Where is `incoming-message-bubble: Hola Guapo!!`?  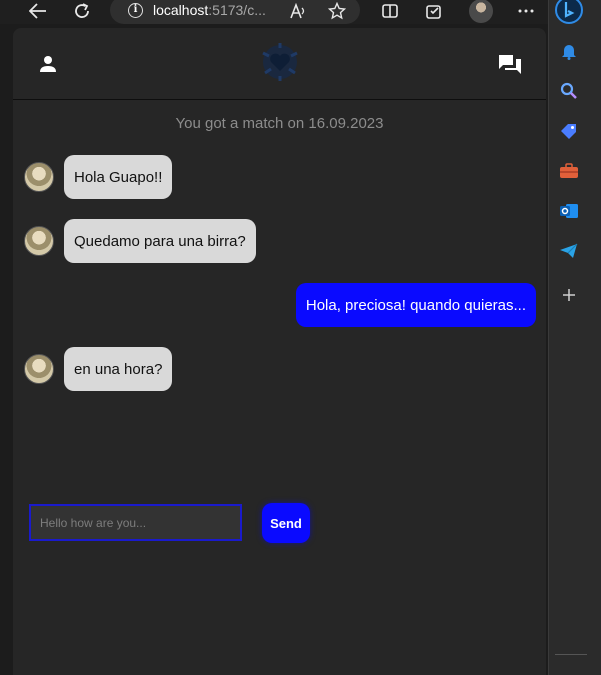 incoming-message-bubble: Hola Guapo!! is located at coordinates (118, 177).